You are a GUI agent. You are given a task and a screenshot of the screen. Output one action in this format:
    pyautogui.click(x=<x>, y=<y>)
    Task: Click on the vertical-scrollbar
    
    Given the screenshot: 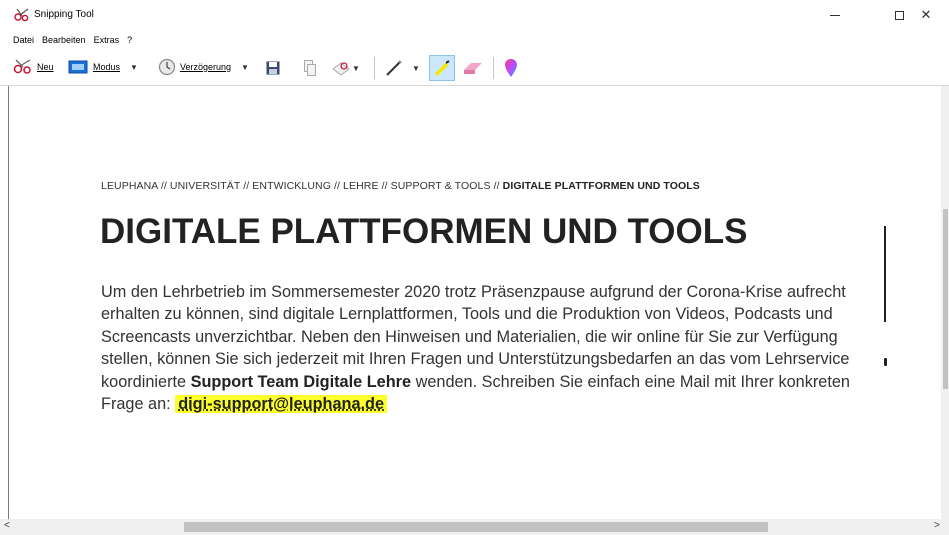 What is the action you would take?
    pyautogui.click(x=945, y=302)
    